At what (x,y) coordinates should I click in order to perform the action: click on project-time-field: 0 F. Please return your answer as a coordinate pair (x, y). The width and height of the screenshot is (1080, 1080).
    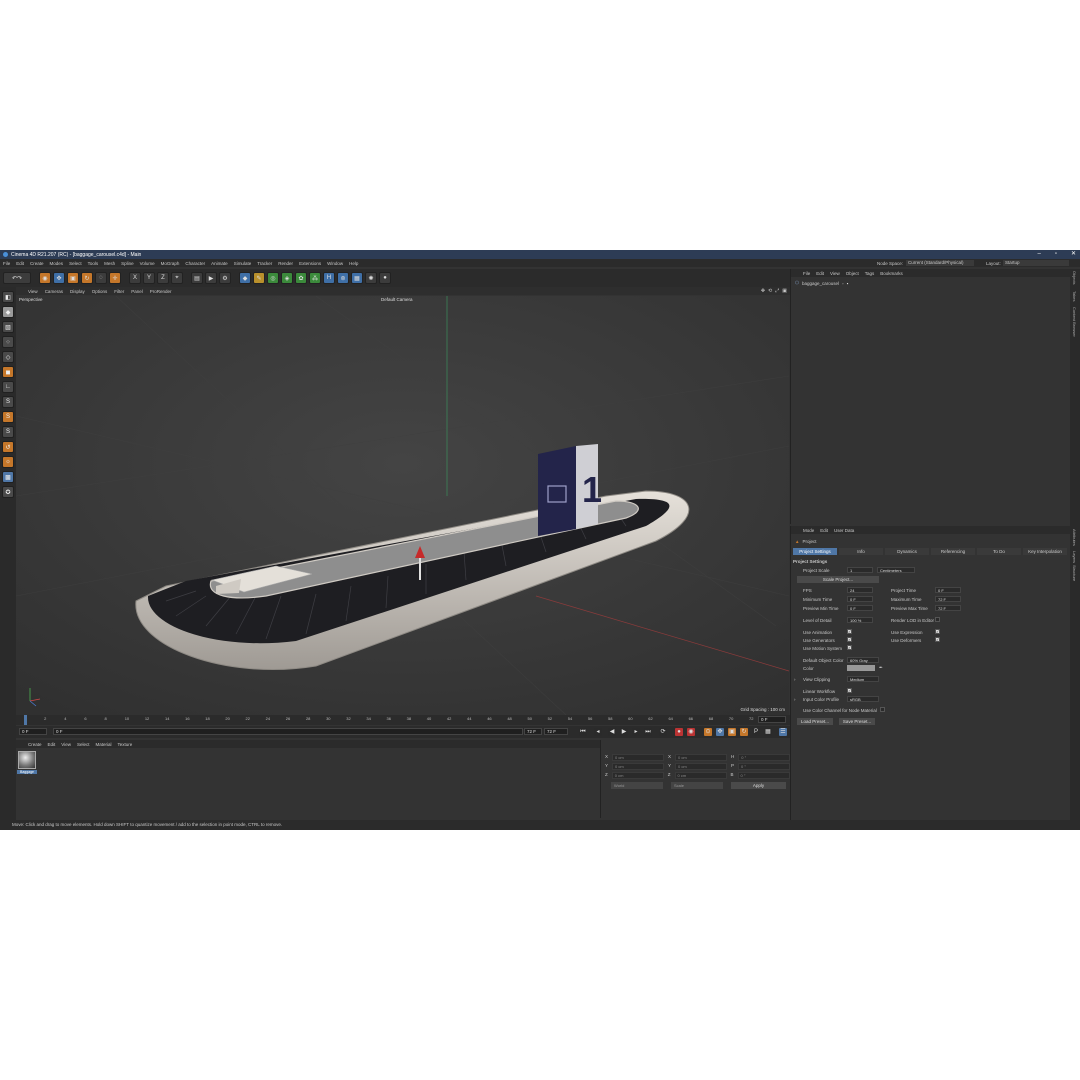
    Looking at the image, I should click on (948, 590).